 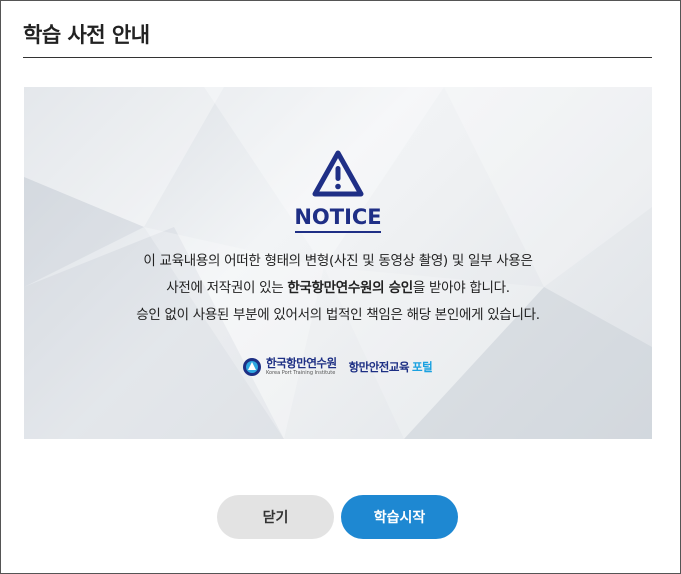 I want to click on notice-line-1: 이 교육내용의 어떠한 형태의 변형(사진 및 동영상 촬영) 및 일부 사용은, so click(x=338, y=261).